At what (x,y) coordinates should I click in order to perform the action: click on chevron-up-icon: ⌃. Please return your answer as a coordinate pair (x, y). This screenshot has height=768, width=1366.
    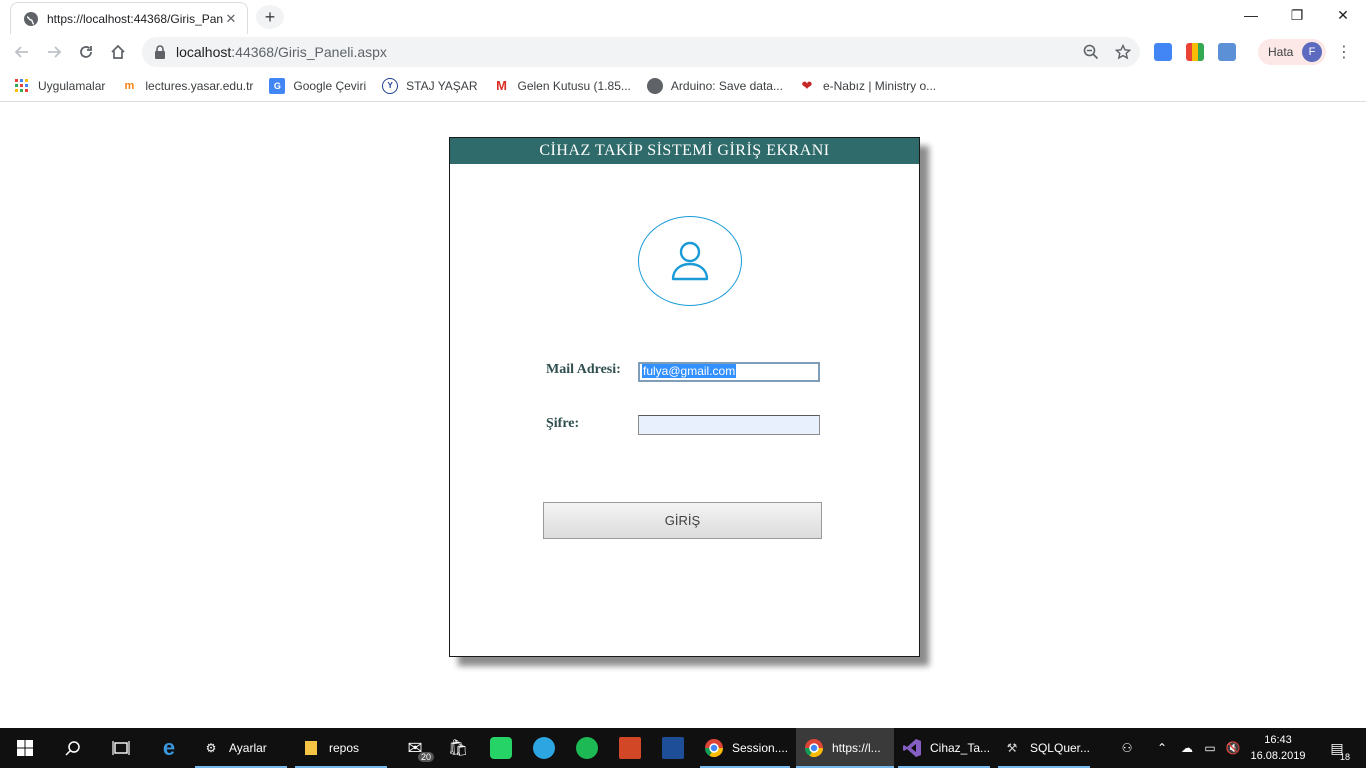
    Looking at the image, I should click on (1162, 748).